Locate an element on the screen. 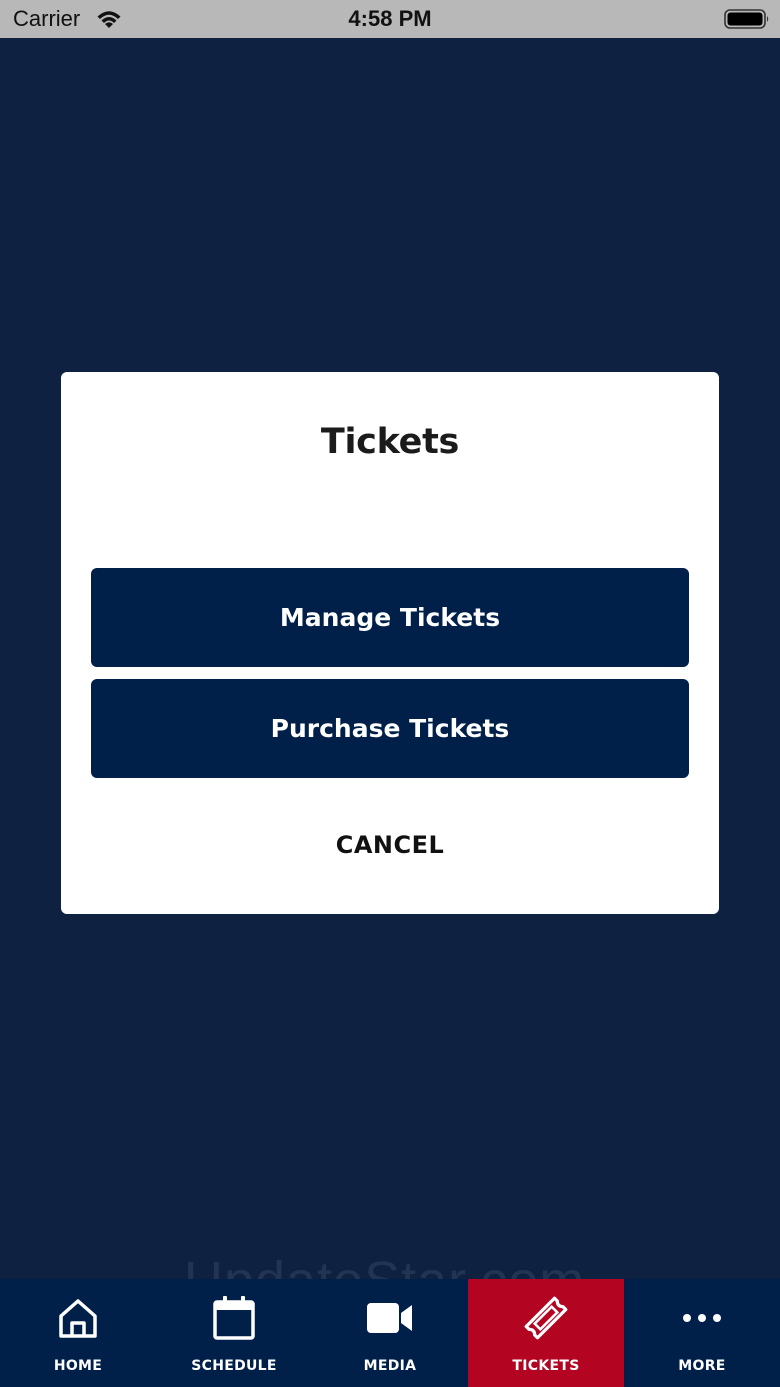 The width and height of the screenshot is (780, 1387). purchase-tickets-button: Purchase Tickets is located at coordinates (390, 728).